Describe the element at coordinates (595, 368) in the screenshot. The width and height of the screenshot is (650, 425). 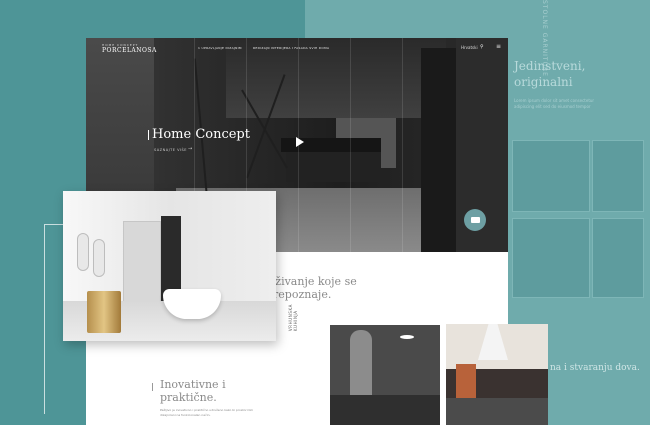
I see `background-bottom-text: na i stvaranju dova.` at that location.